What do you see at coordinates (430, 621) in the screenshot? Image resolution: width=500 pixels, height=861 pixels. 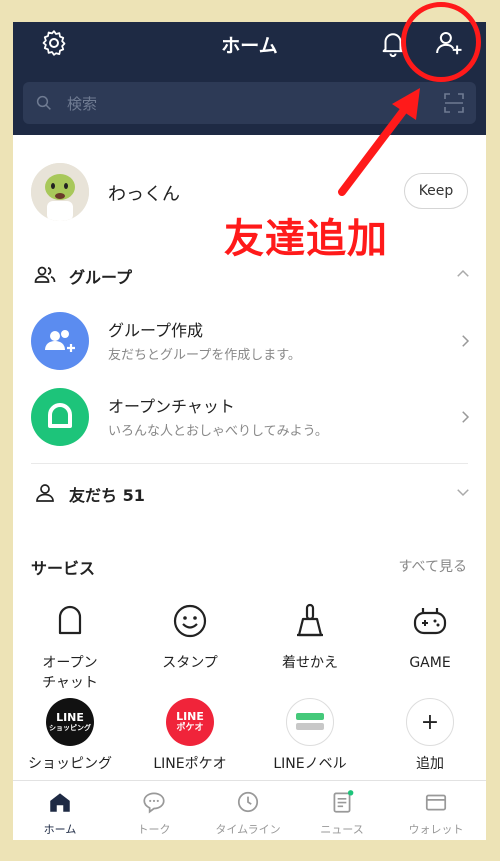 I see `gamepad-icon` at bounding box center [430, 621].